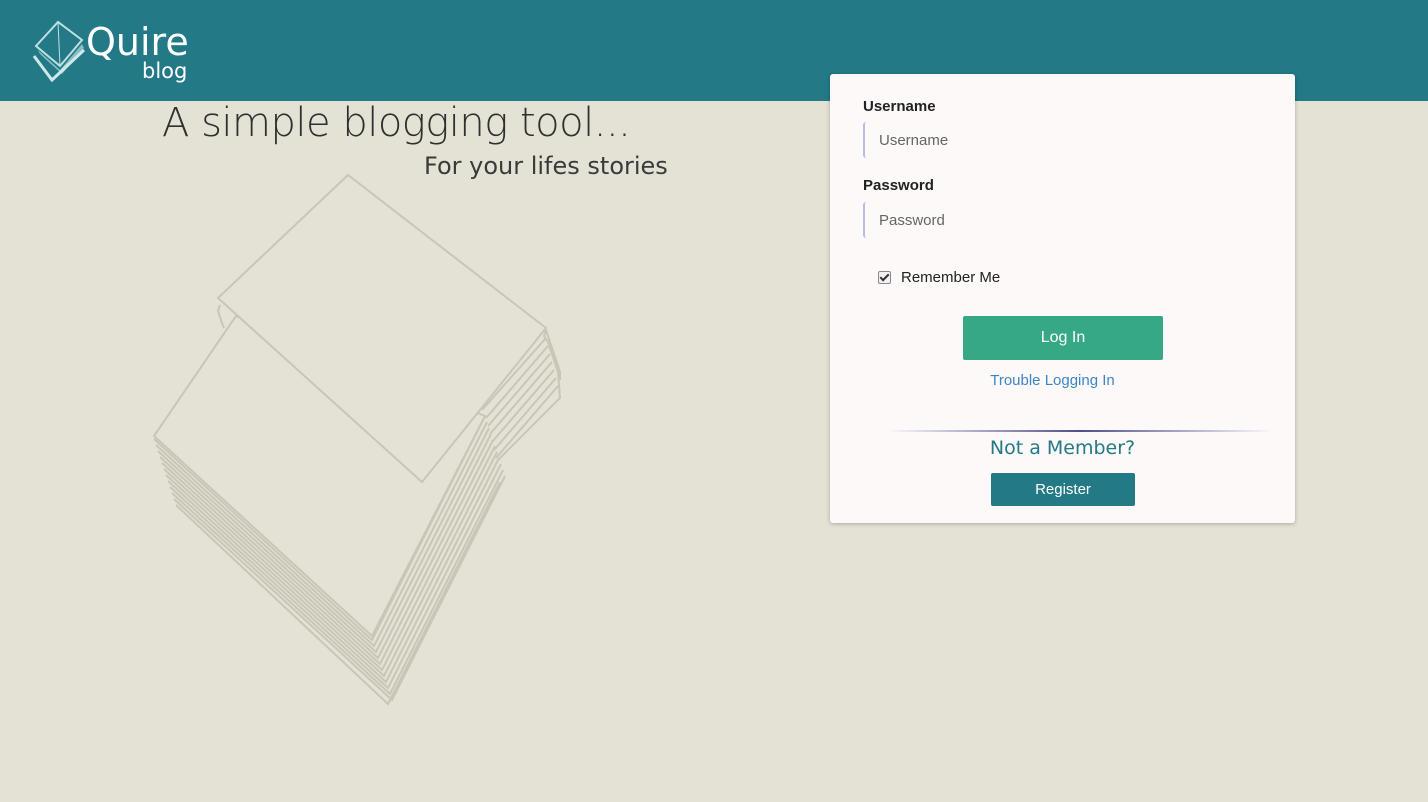 This screenshot has width=1428, height=802. Describe the element at coordinates (1080, 431) in the screenshot. I see `divider` at that location.